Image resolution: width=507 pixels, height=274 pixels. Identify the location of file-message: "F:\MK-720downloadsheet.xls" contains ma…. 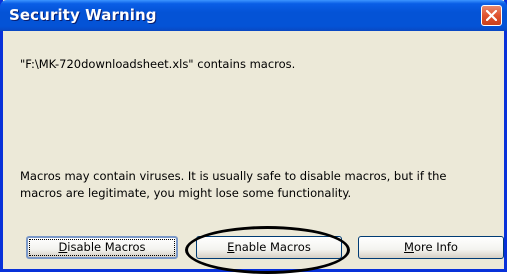
(158, 64).